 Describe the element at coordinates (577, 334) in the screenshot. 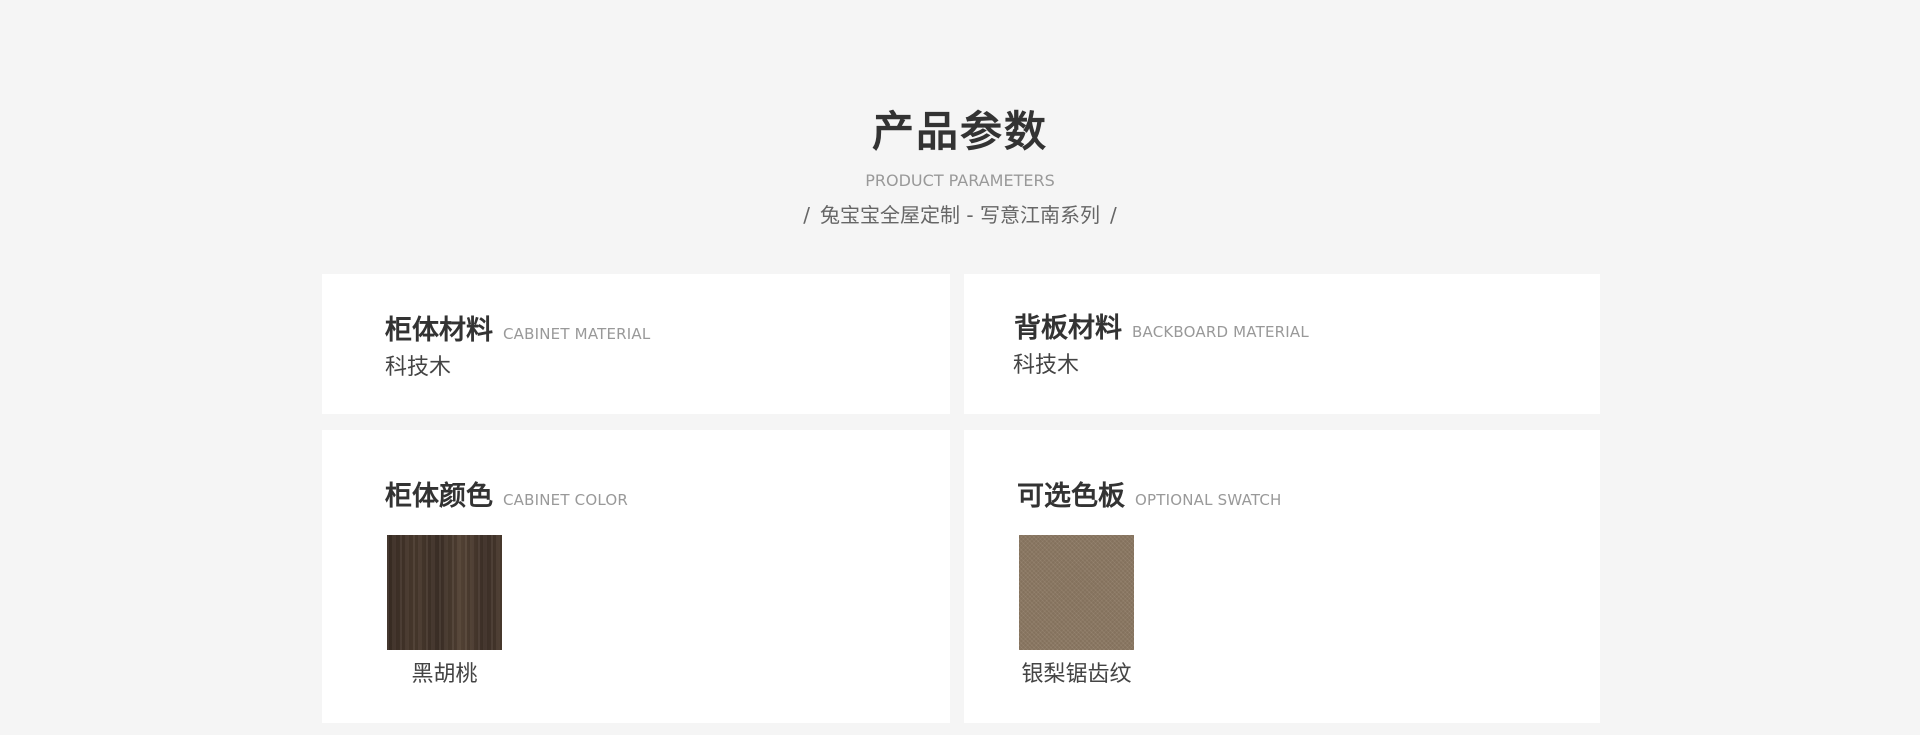

I see `card-title-en: CABINET MATERIAL` at that location.